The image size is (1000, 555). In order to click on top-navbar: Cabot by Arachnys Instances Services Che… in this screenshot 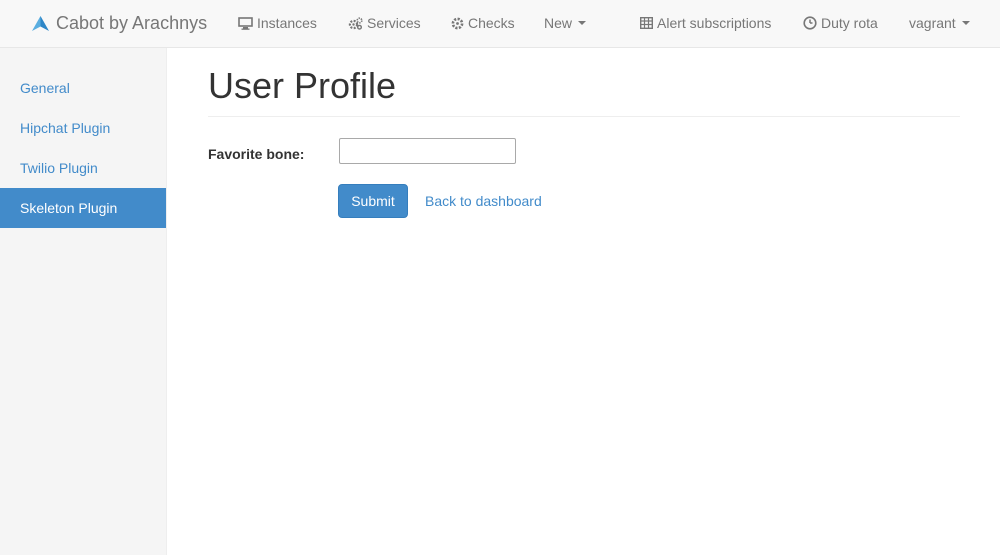, I will do `click(500, 24)`.